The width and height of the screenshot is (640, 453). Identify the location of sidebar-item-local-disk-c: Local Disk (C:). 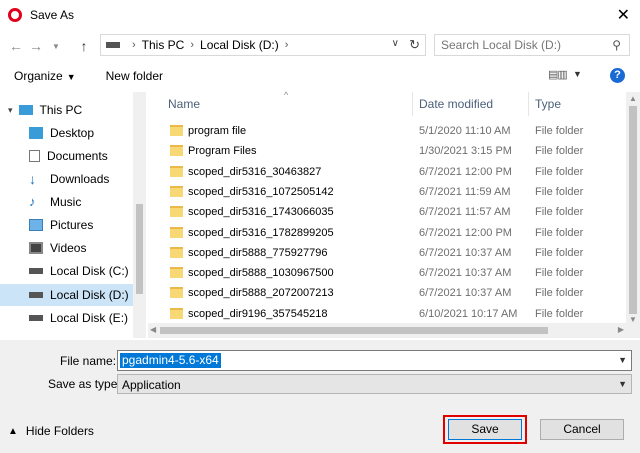
(66, 271).